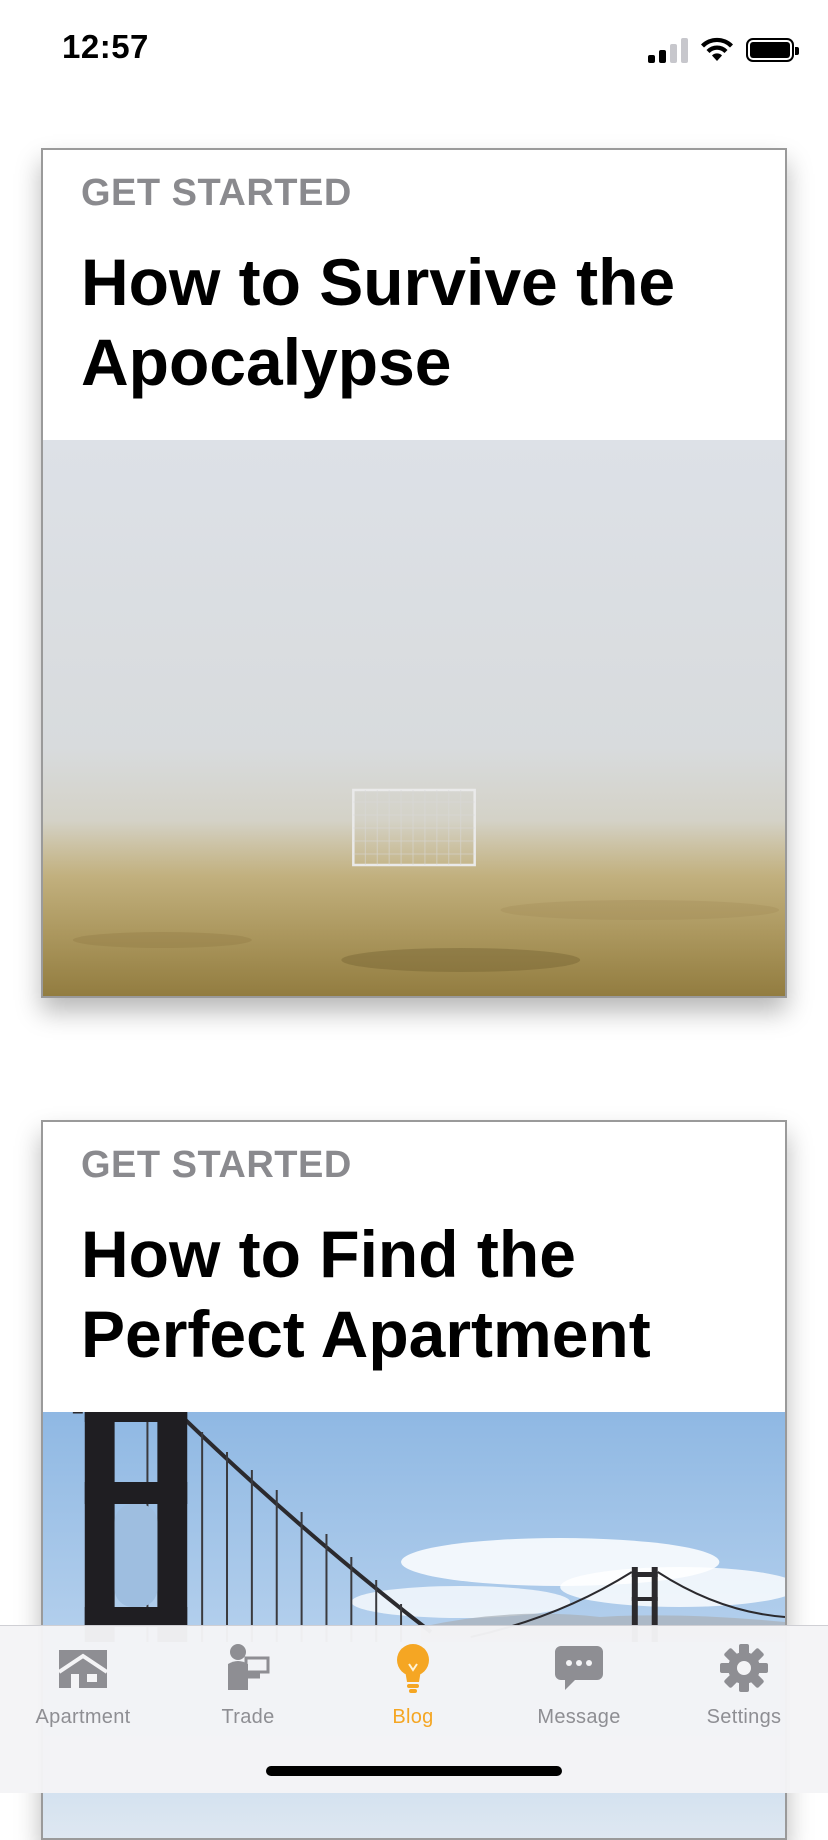  Describe the element at coordinates (366, 1294) in the screenshot. I see `post-title: How to Find the Perfect Apartment` at that location.